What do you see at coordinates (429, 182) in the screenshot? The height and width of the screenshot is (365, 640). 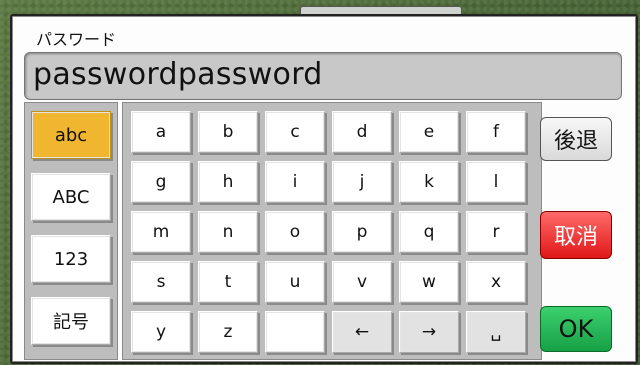 I see `key-k: k` at bounding box center [429, 182].